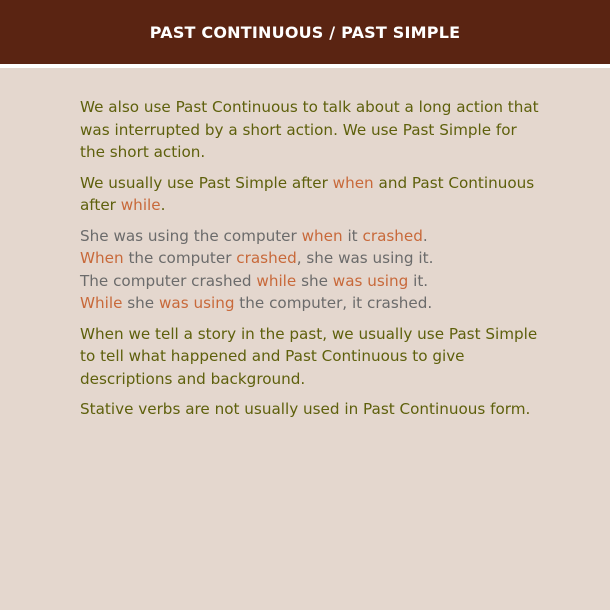  What do you see at coordinates (425, 235) in the screenshot?
I see `example-text: .` at bounding box center [425, 235].